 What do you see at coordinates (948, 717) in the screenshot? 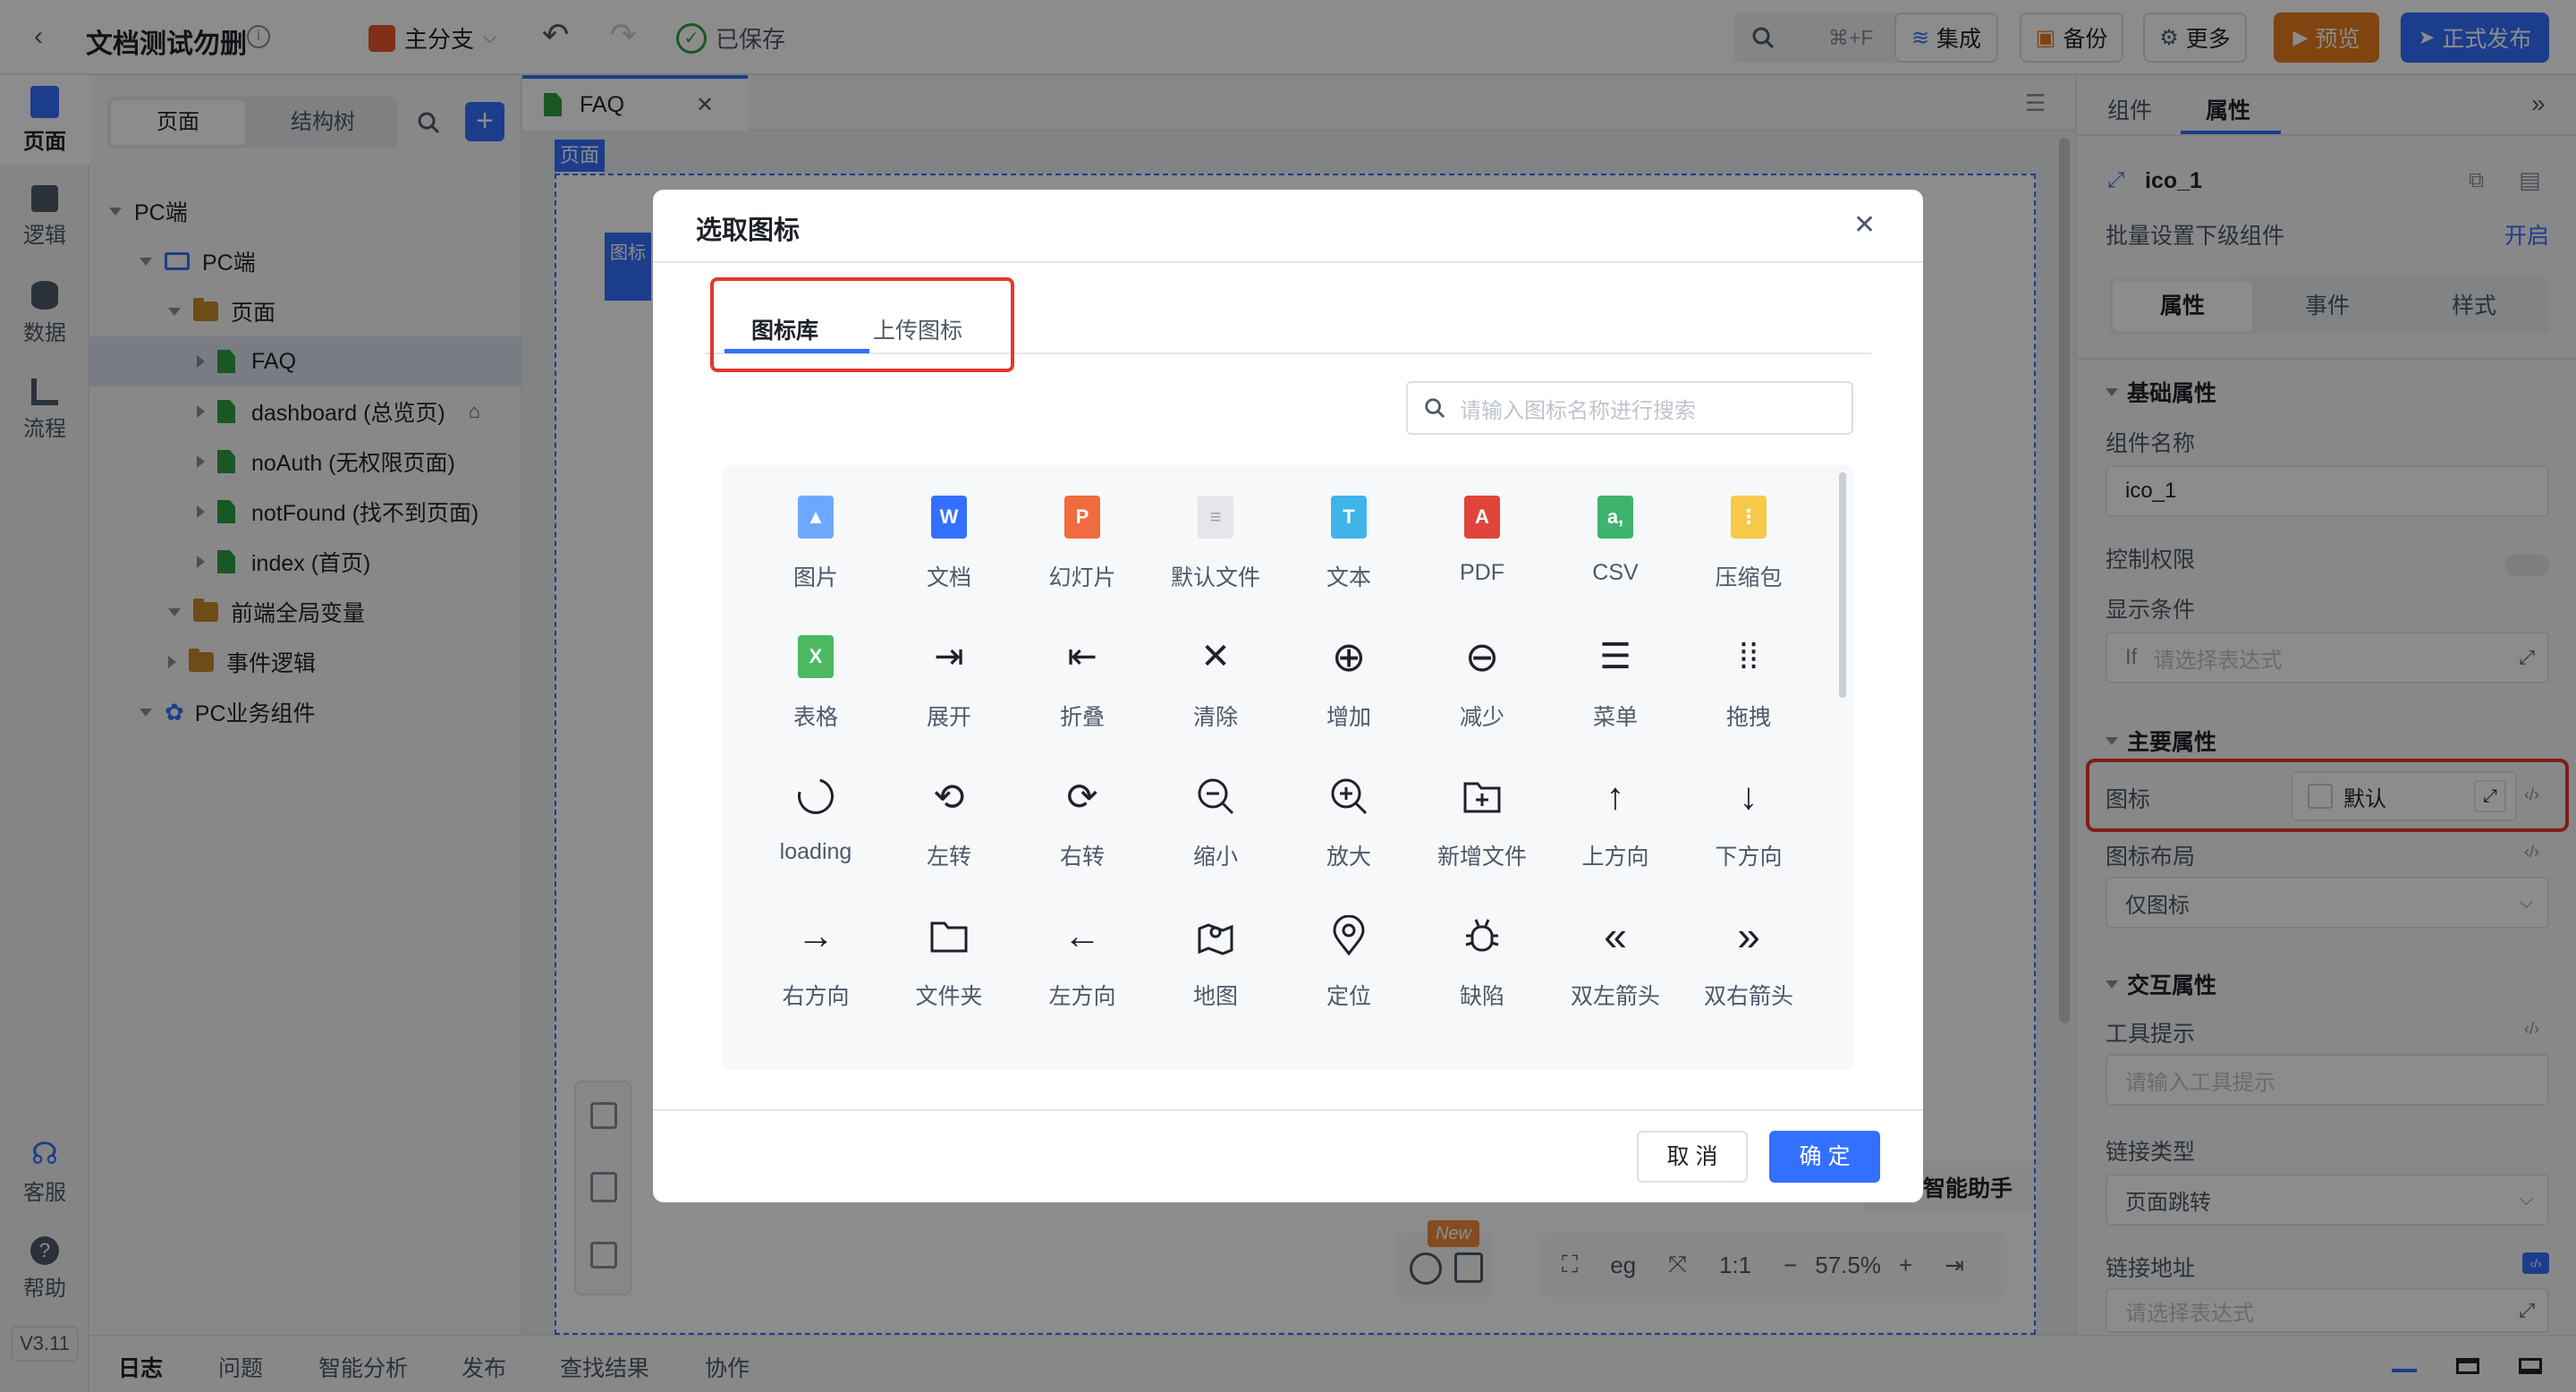
I see `icon-option-label: 展开` at bounding box center [948, 717].